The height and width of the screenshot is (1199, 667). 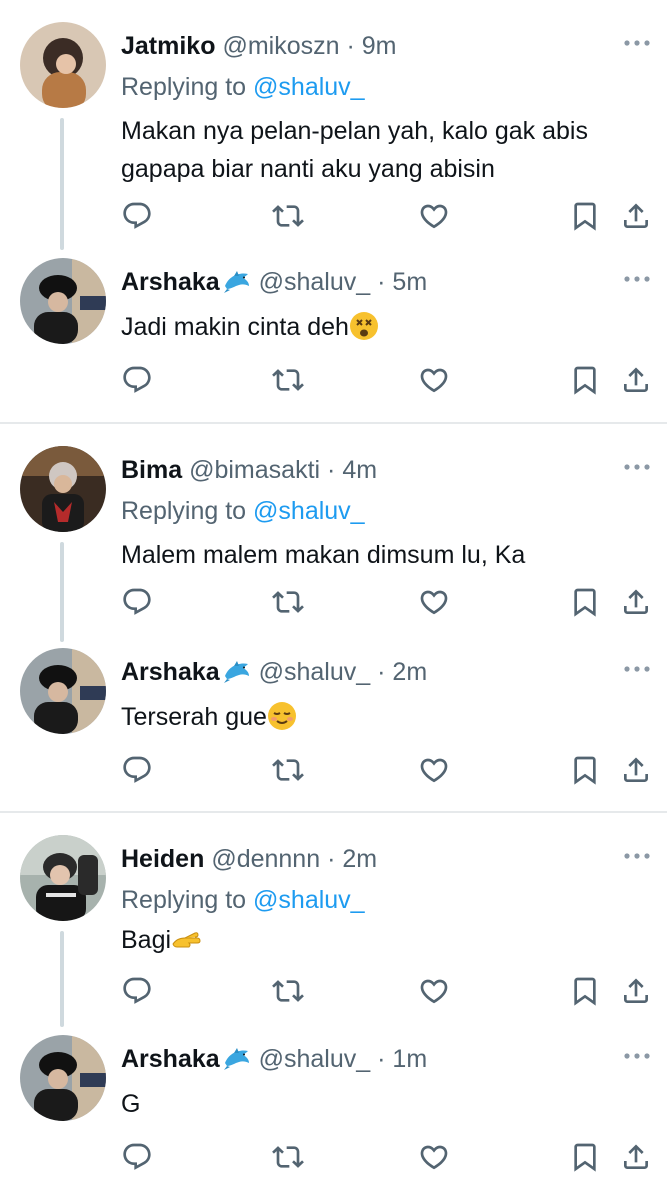 What do you see at coordinates (265, 859) in the screenshot?
I see `user-handle: @dennnn` at bounding box center [265, 859].